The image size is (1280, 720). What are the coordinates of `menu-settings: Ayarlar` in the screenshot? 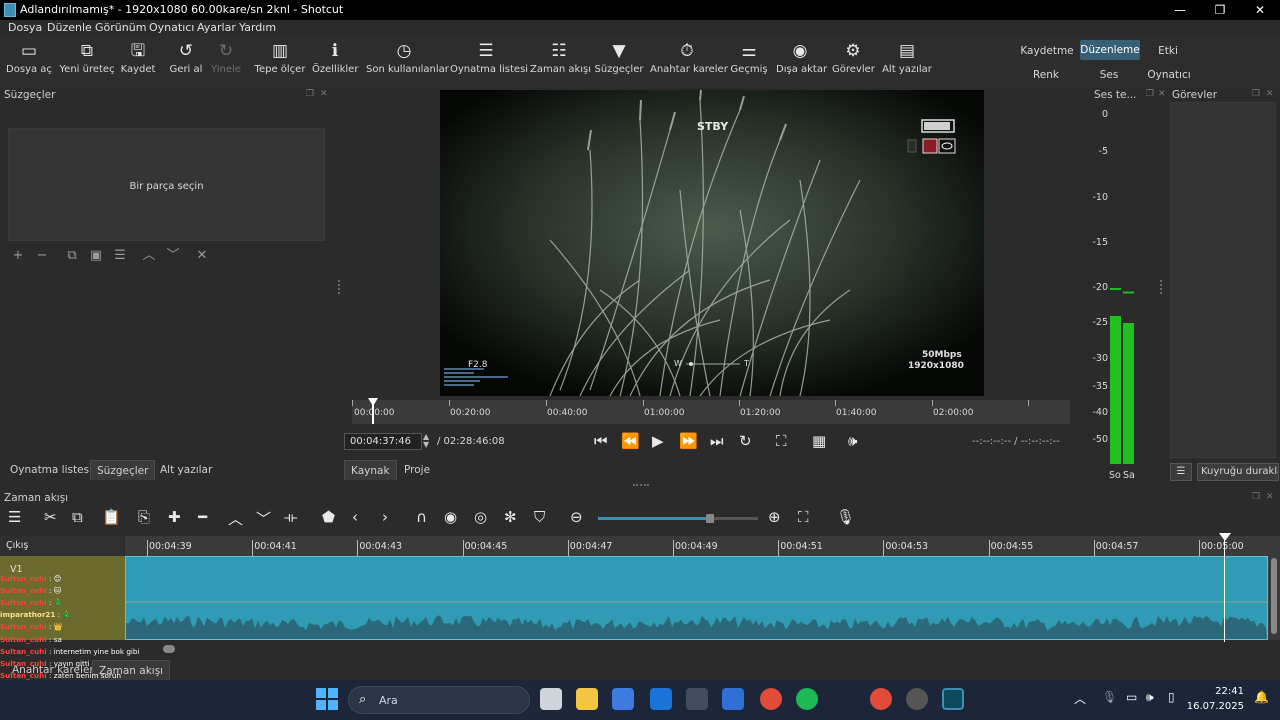 It's located at (216, 27).